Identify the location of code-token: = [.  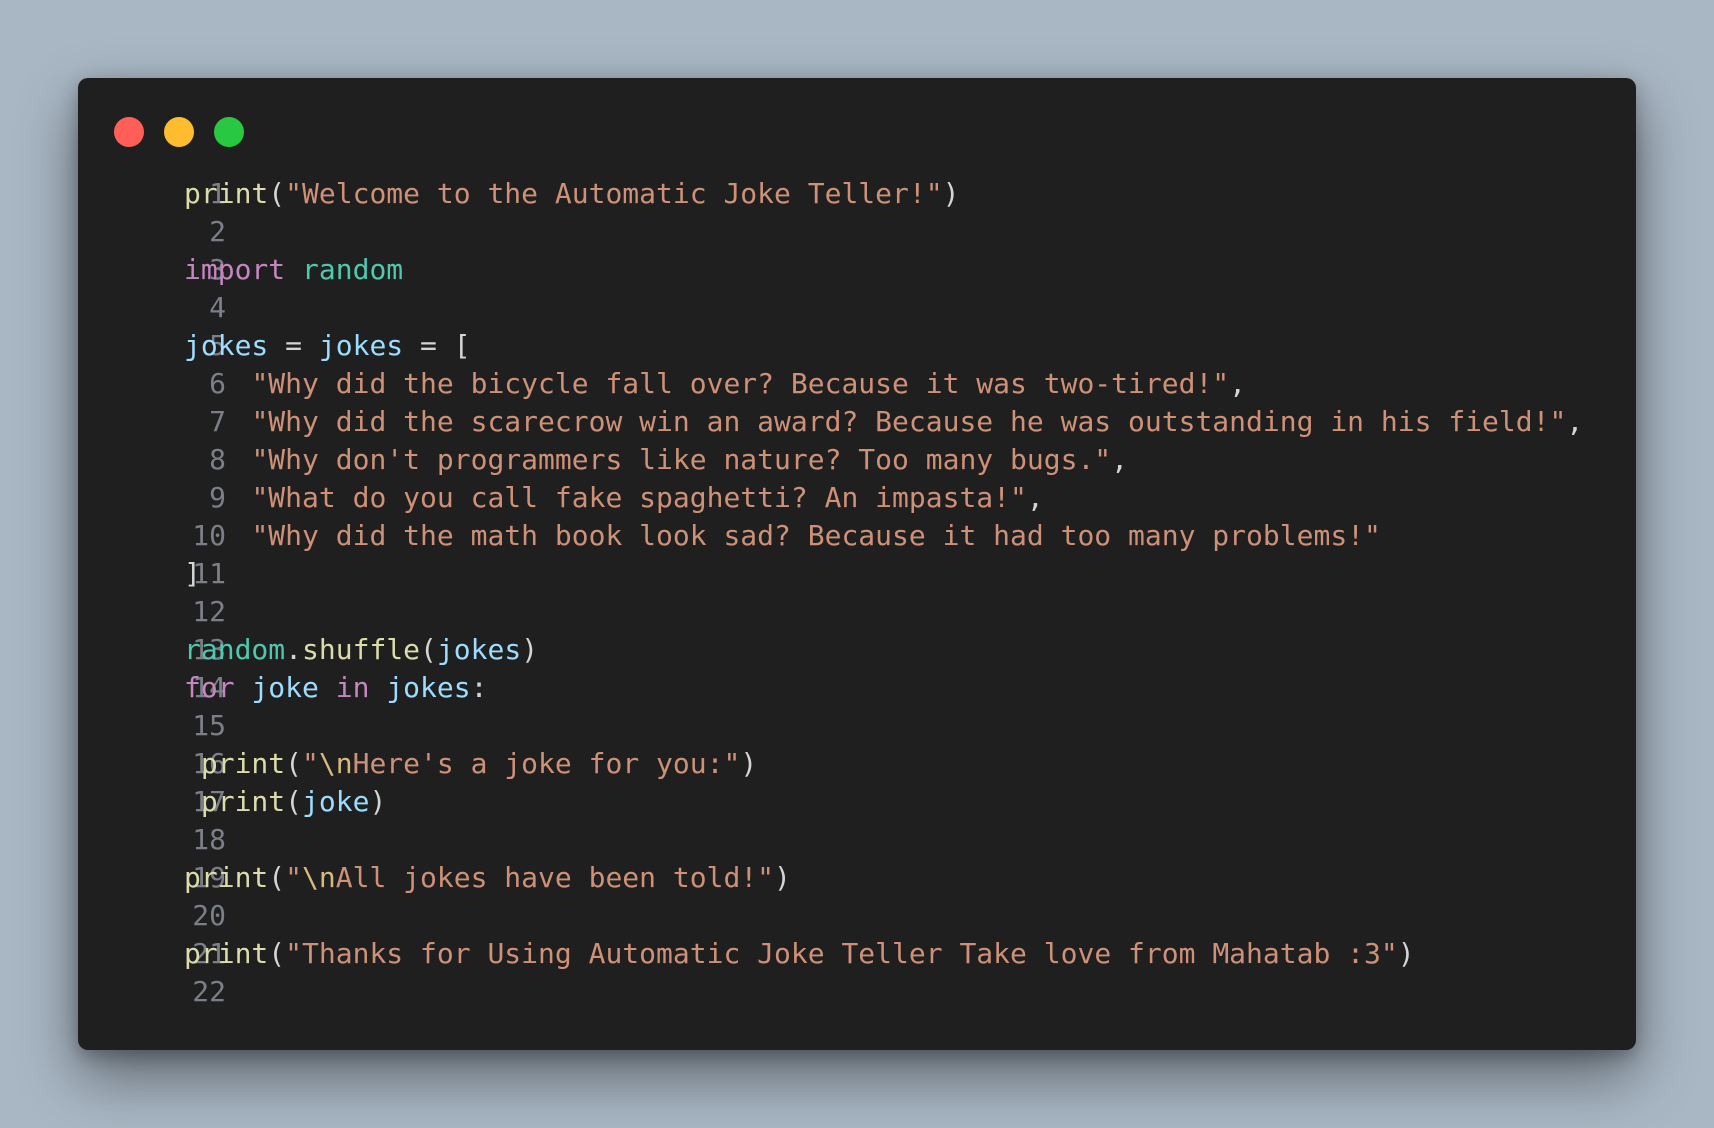
(437, 345).